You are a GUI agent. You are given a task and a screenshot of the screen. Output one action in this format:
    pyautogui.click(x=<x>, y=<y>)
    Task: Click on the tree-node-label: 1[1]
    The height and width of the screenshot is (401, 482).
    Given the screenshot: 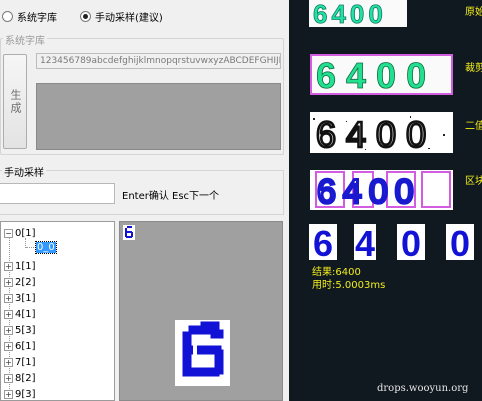 What is the action you would take?
    pyautogui.click(x=25, y=266)
    